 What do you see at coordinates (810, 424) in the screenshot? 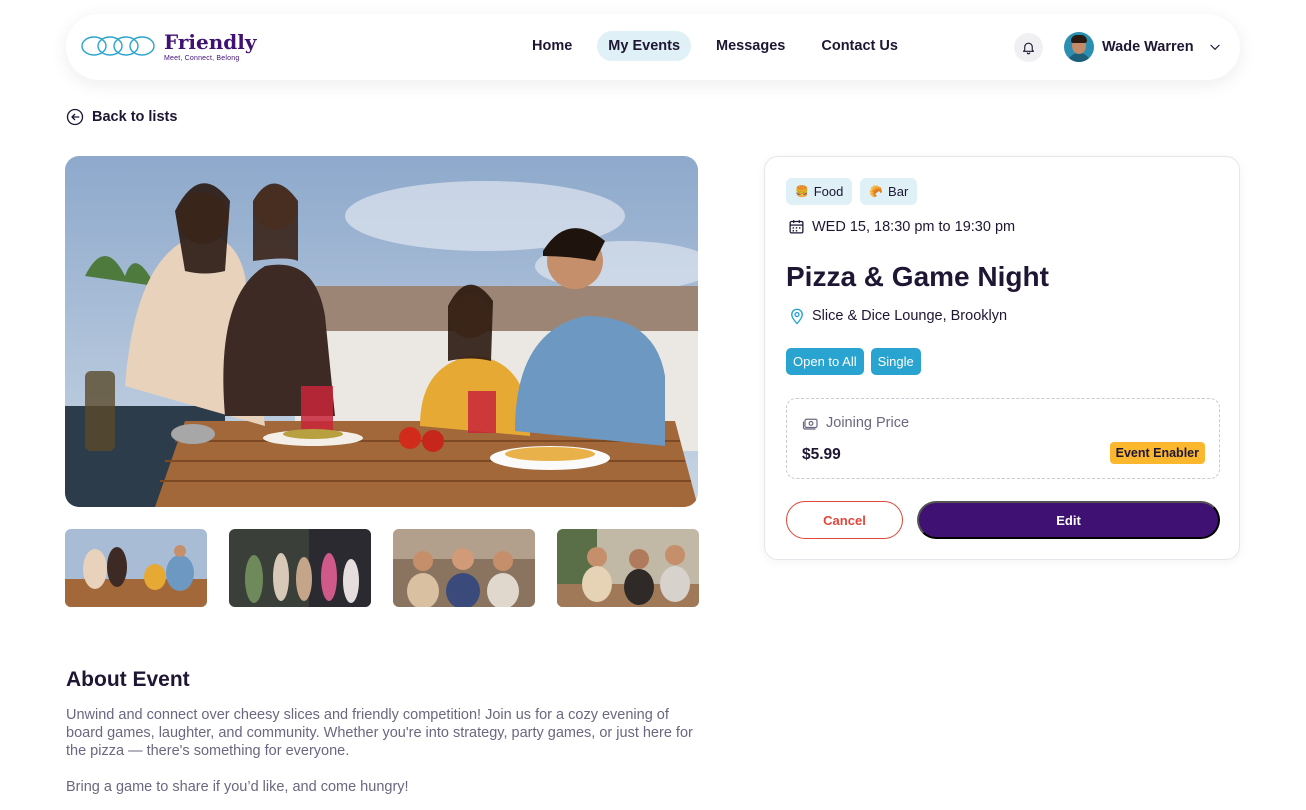
I see `money-icon` at bounding box center [810, 424].